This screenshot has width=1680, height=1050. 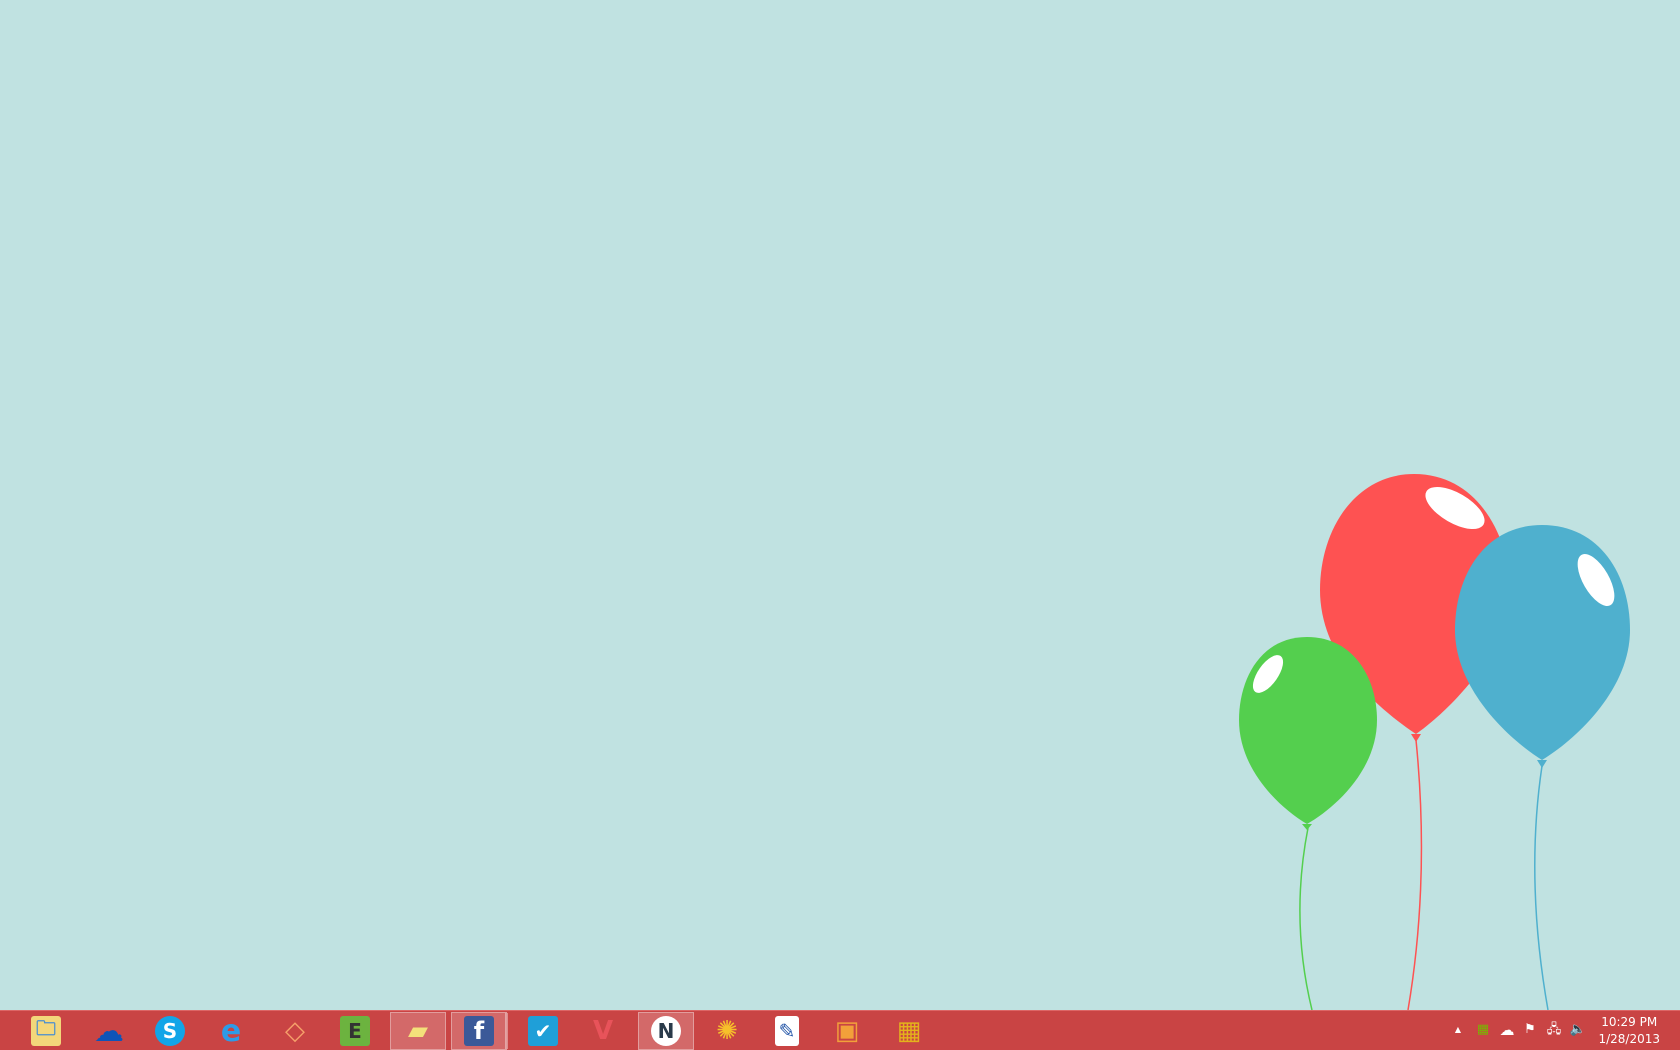 I want to click on nbc-peacock-icon: ✺, so click(x=727, y=1031).